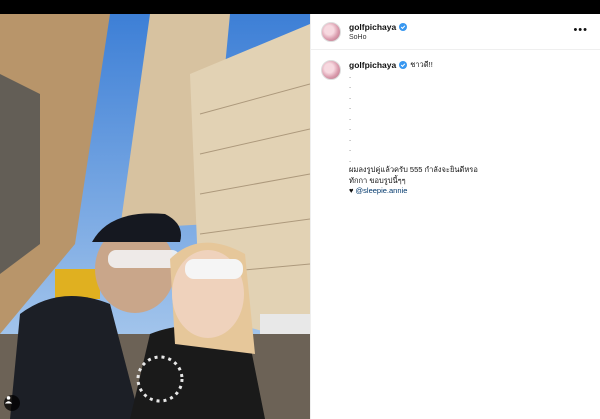  Describe the element at coordinates (421, 64) in the screenshot. I see `caption-first-line: ชาวดี!!` at that location.